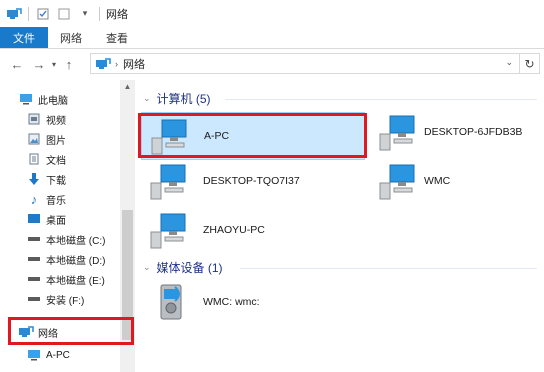  What do you see at coordinates (56, 221) in the screenshot?
I see `sidebar-item-label: 桌面` at bounding box center [56, 221].